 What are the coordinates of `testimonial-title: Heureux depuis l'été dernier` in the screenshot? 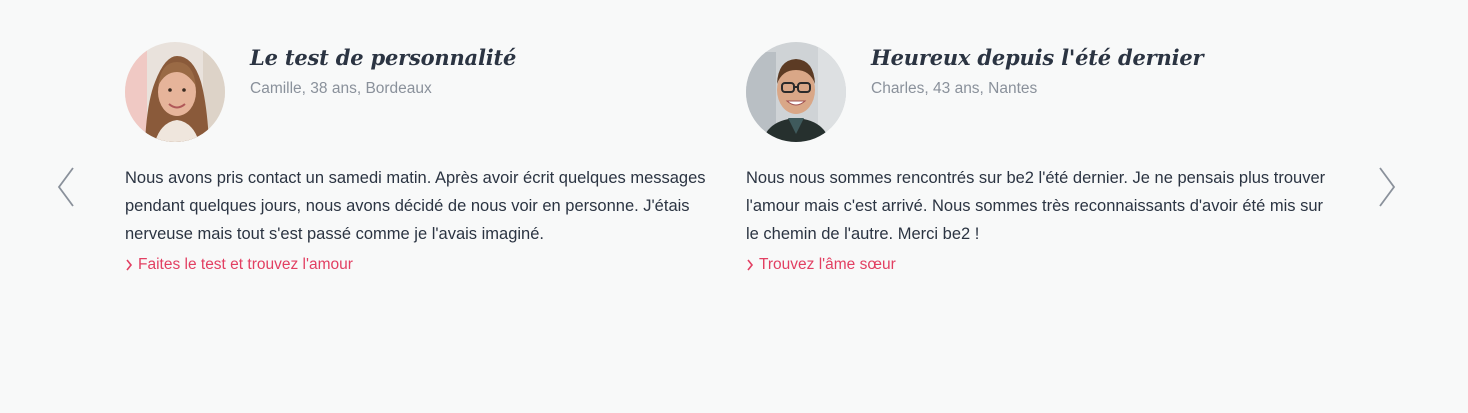 It's located at (1037, 57).